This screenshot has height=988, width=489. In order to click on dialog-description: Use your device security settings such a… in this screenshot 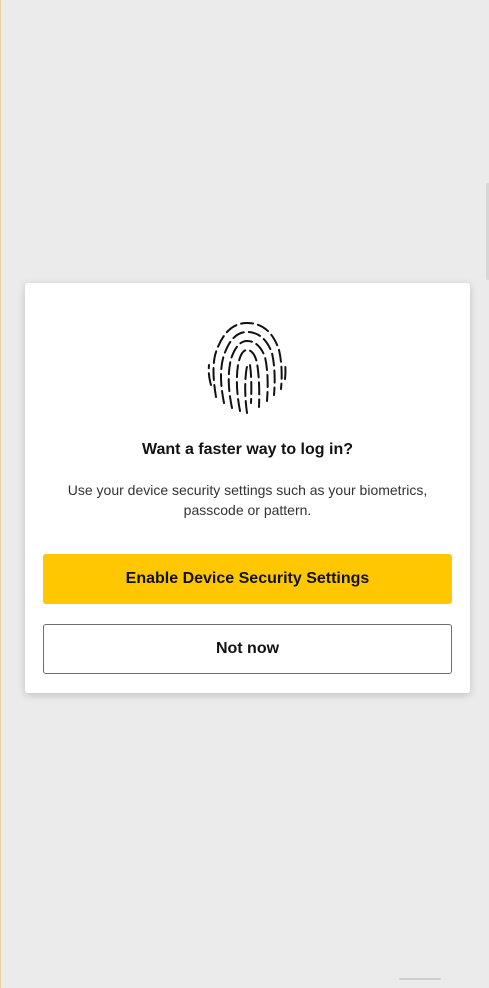, I will do `click(247, 500)`.